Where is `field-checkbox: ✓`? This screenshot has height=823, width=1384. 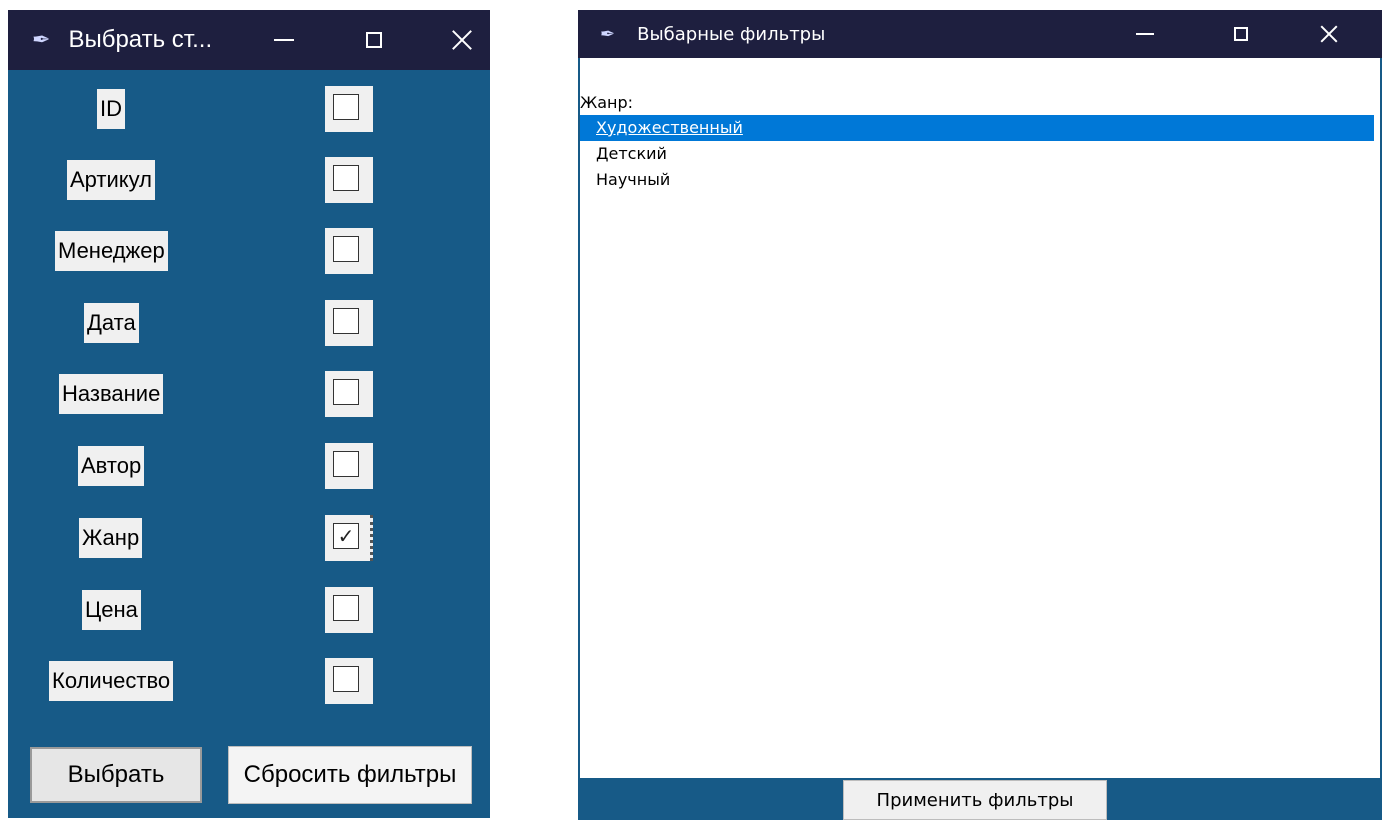 field-checkbox: ✓ is located at coordinates (349, 538).